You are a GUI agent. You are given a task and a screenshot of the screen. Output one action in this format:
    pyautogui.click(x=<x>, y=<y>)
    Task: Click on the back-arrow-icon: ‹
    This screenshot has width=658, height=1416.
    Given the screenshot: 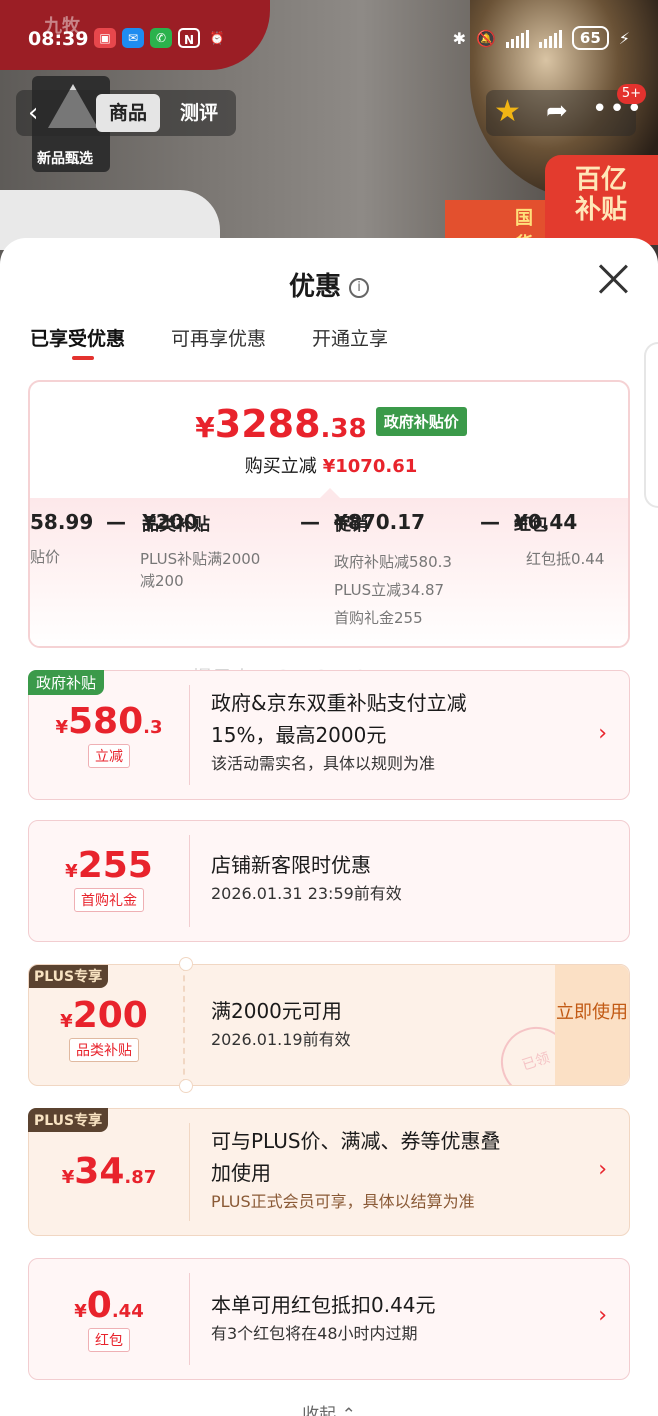 What is the action you would take?
    pyautogui.click(x=33, y=113)
    